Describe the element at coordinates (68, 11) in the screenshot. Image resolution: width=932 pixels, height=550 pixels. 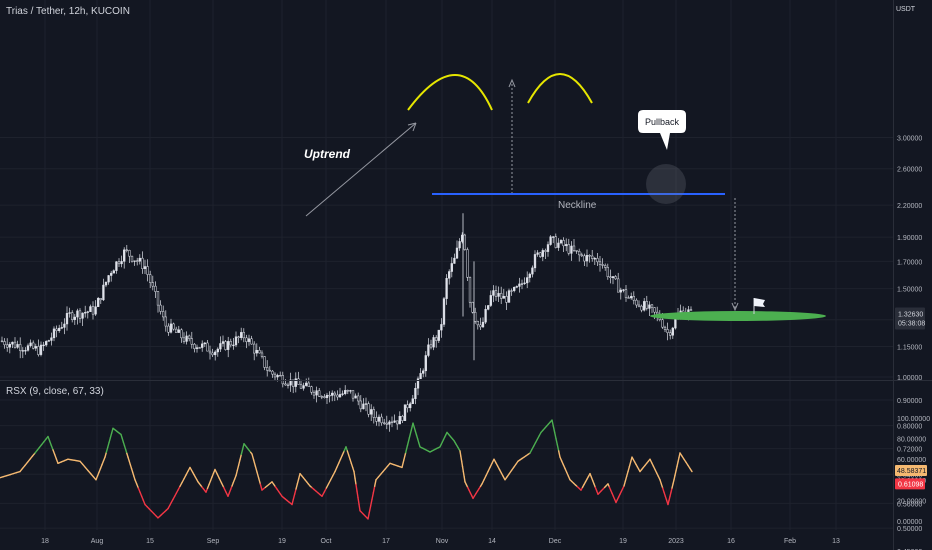
I see `symbol-title: Trias / Tether, 12h, KUCOIN` at that location.